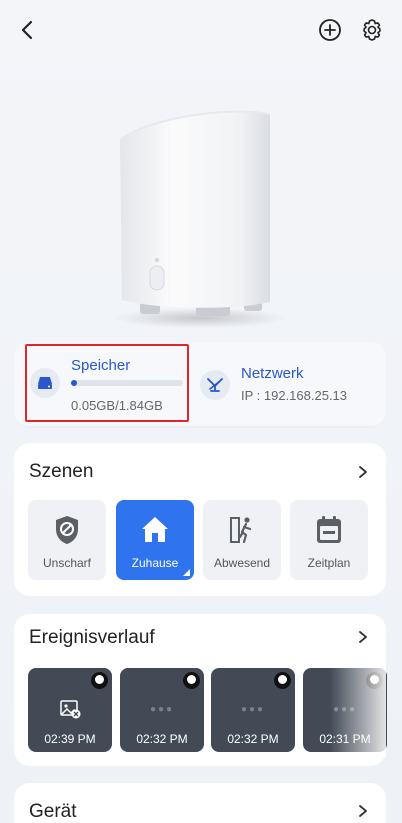  I want to click on storage-progress-fill, so click(74, 383).